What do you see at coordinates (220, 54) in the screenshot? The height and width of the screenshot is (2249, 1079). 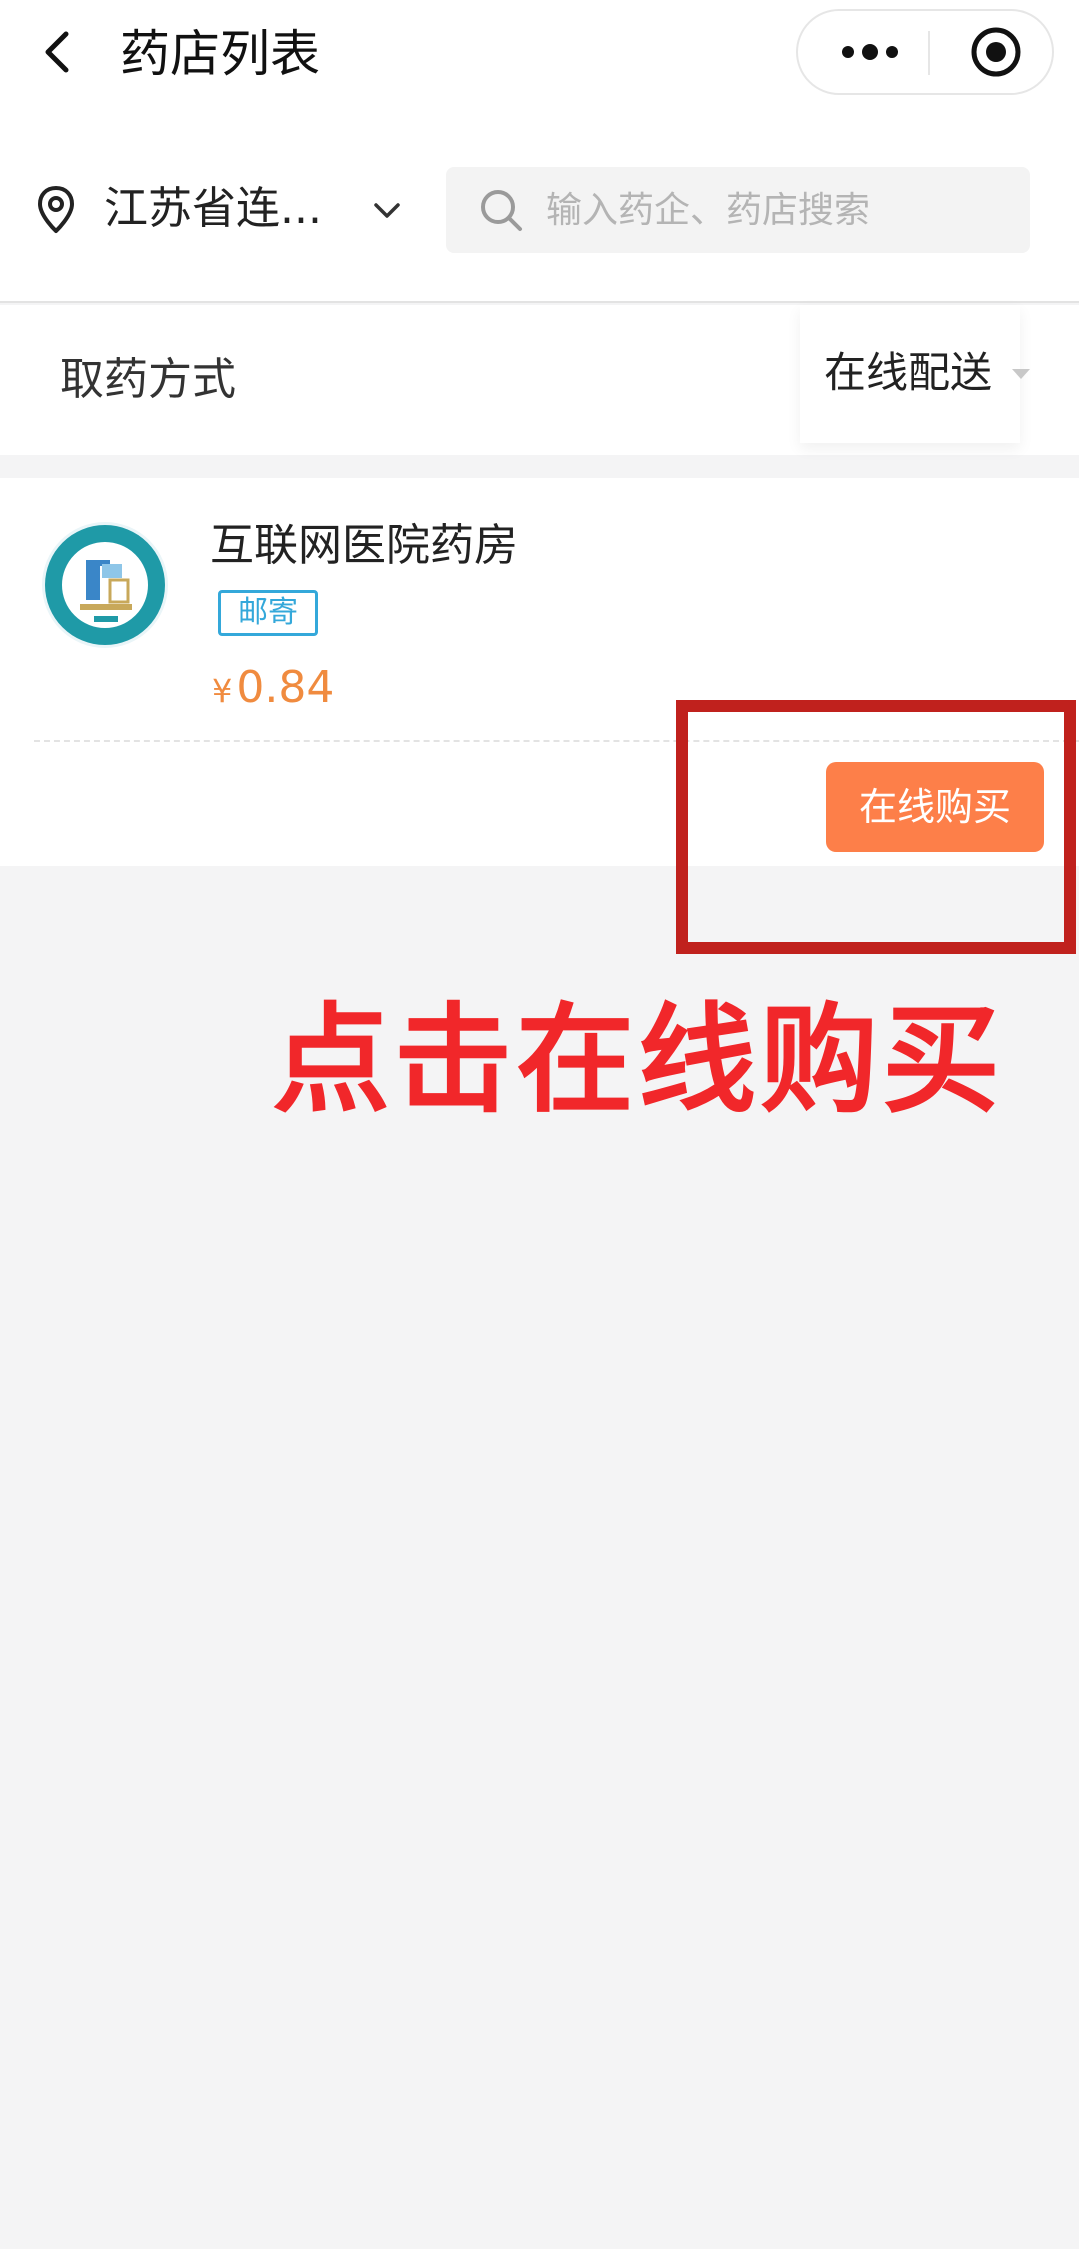 I see `page-title: 药店列表` at bounding box center [220, 54].